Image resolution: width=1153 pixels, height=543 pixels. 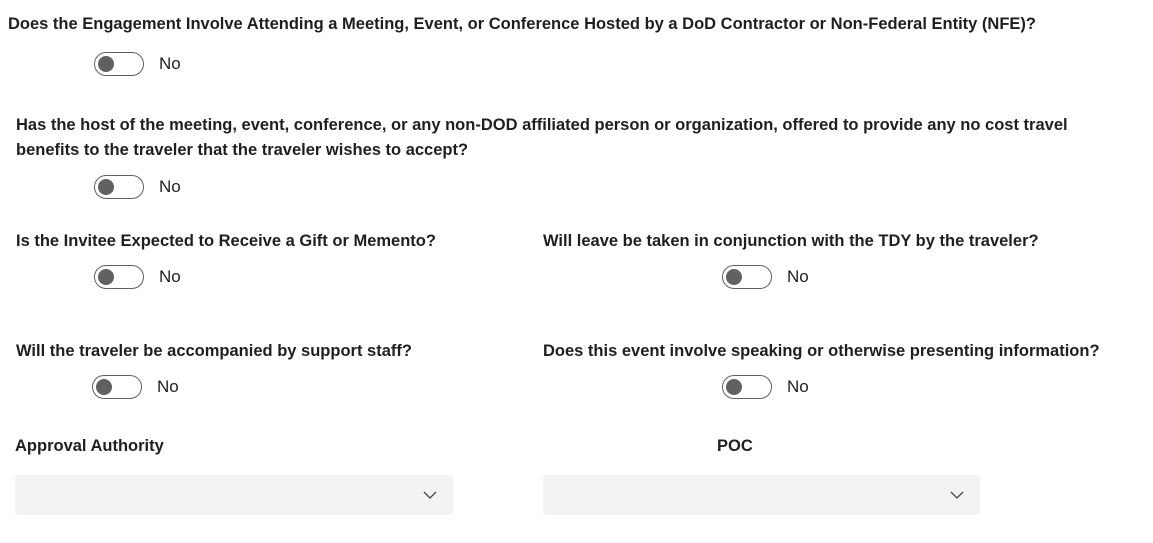 I want to click on poc-dropdown, so click(x=761, y=495).